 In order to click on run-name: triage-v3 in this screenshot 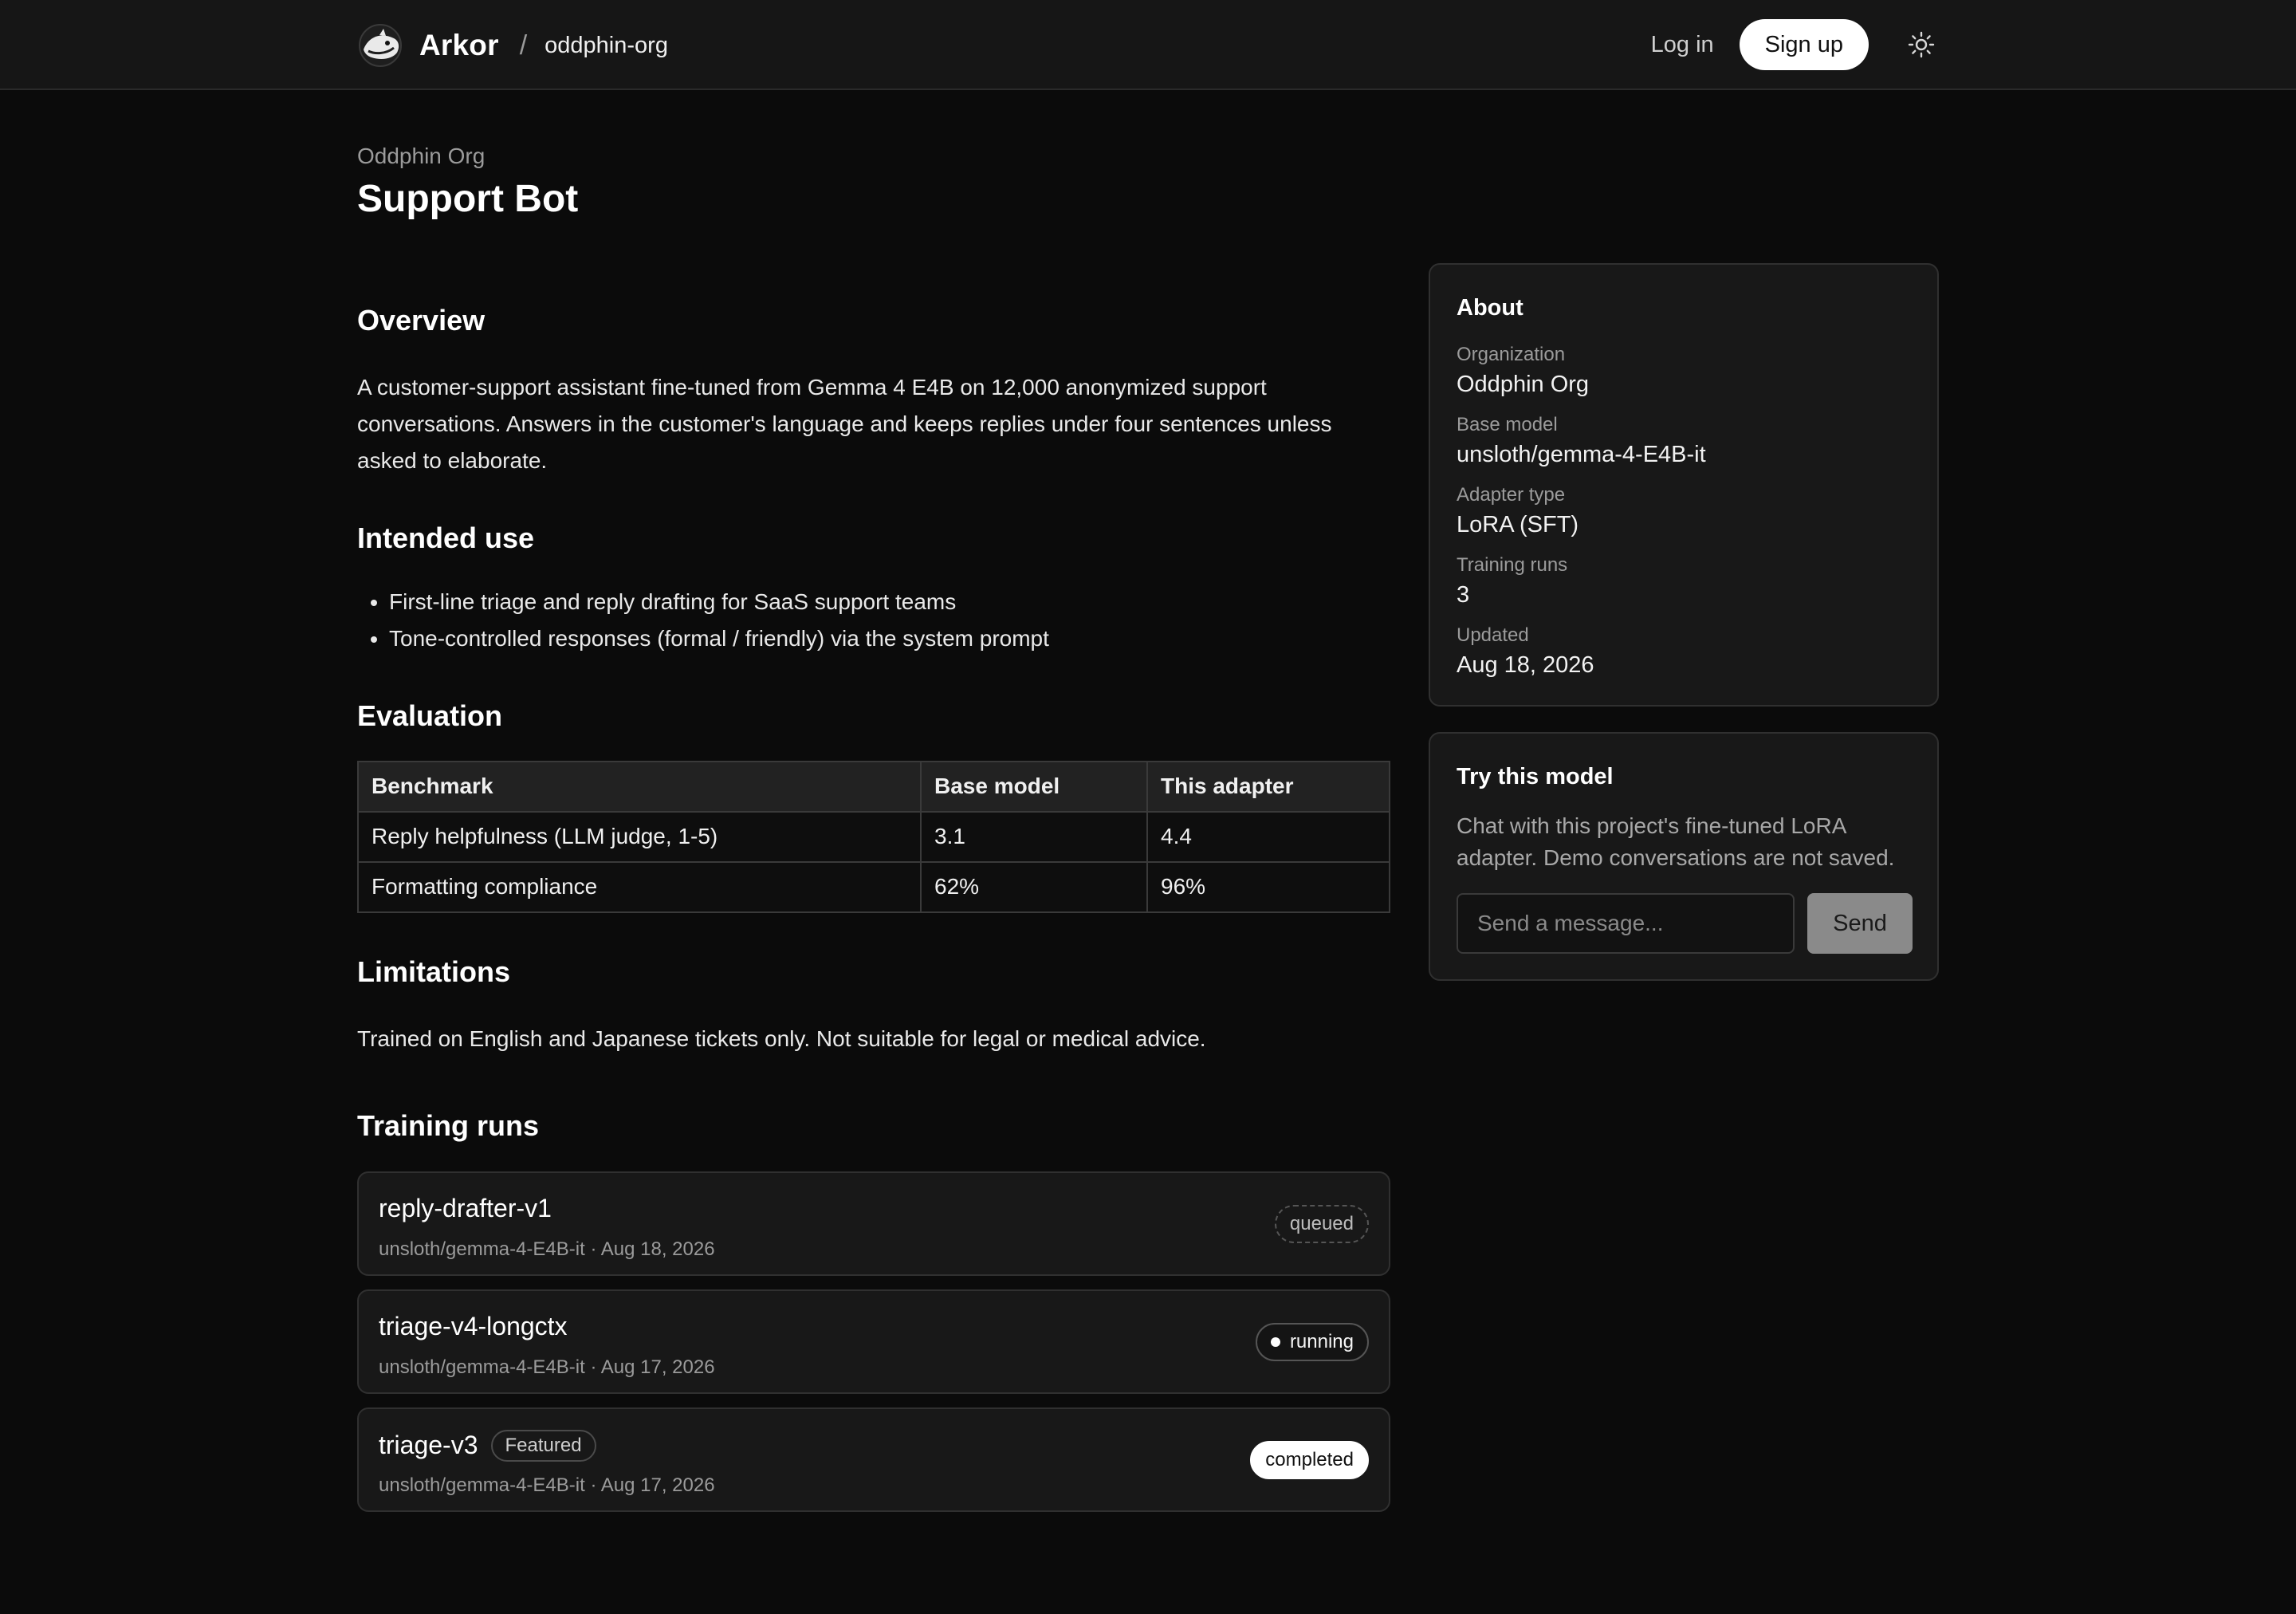, I will do `click(428, 1445)`.